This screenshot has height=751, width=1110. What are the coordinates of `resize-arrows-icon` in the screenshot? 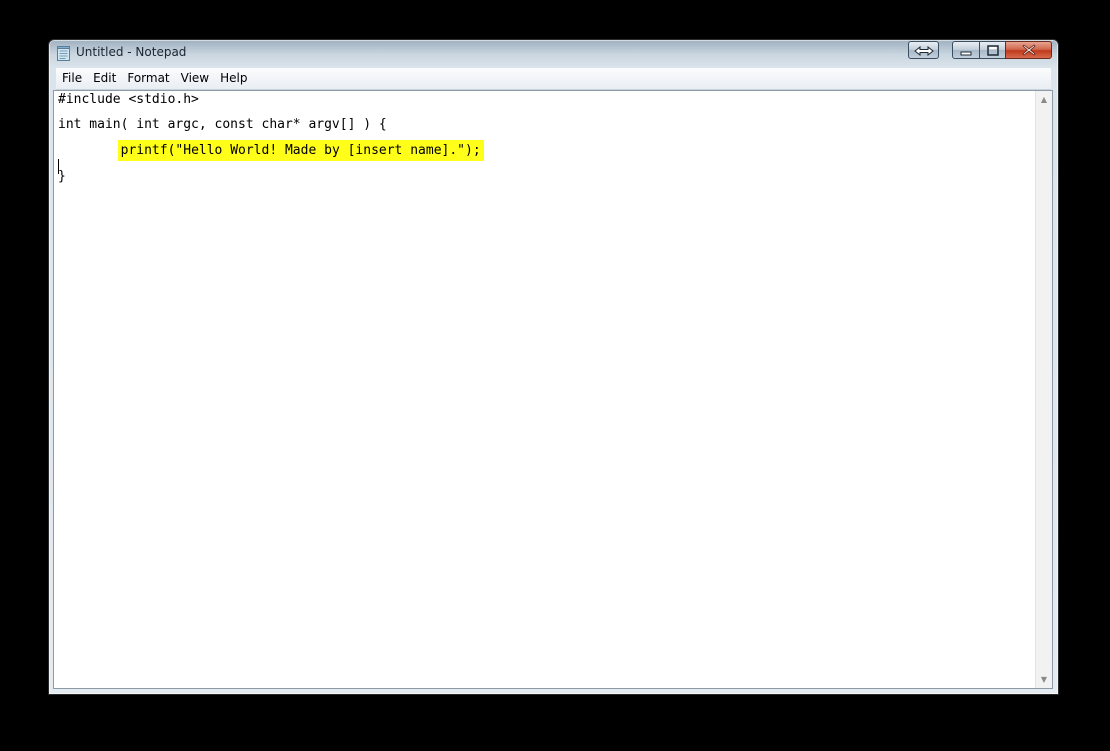 It's located at (923, 50).